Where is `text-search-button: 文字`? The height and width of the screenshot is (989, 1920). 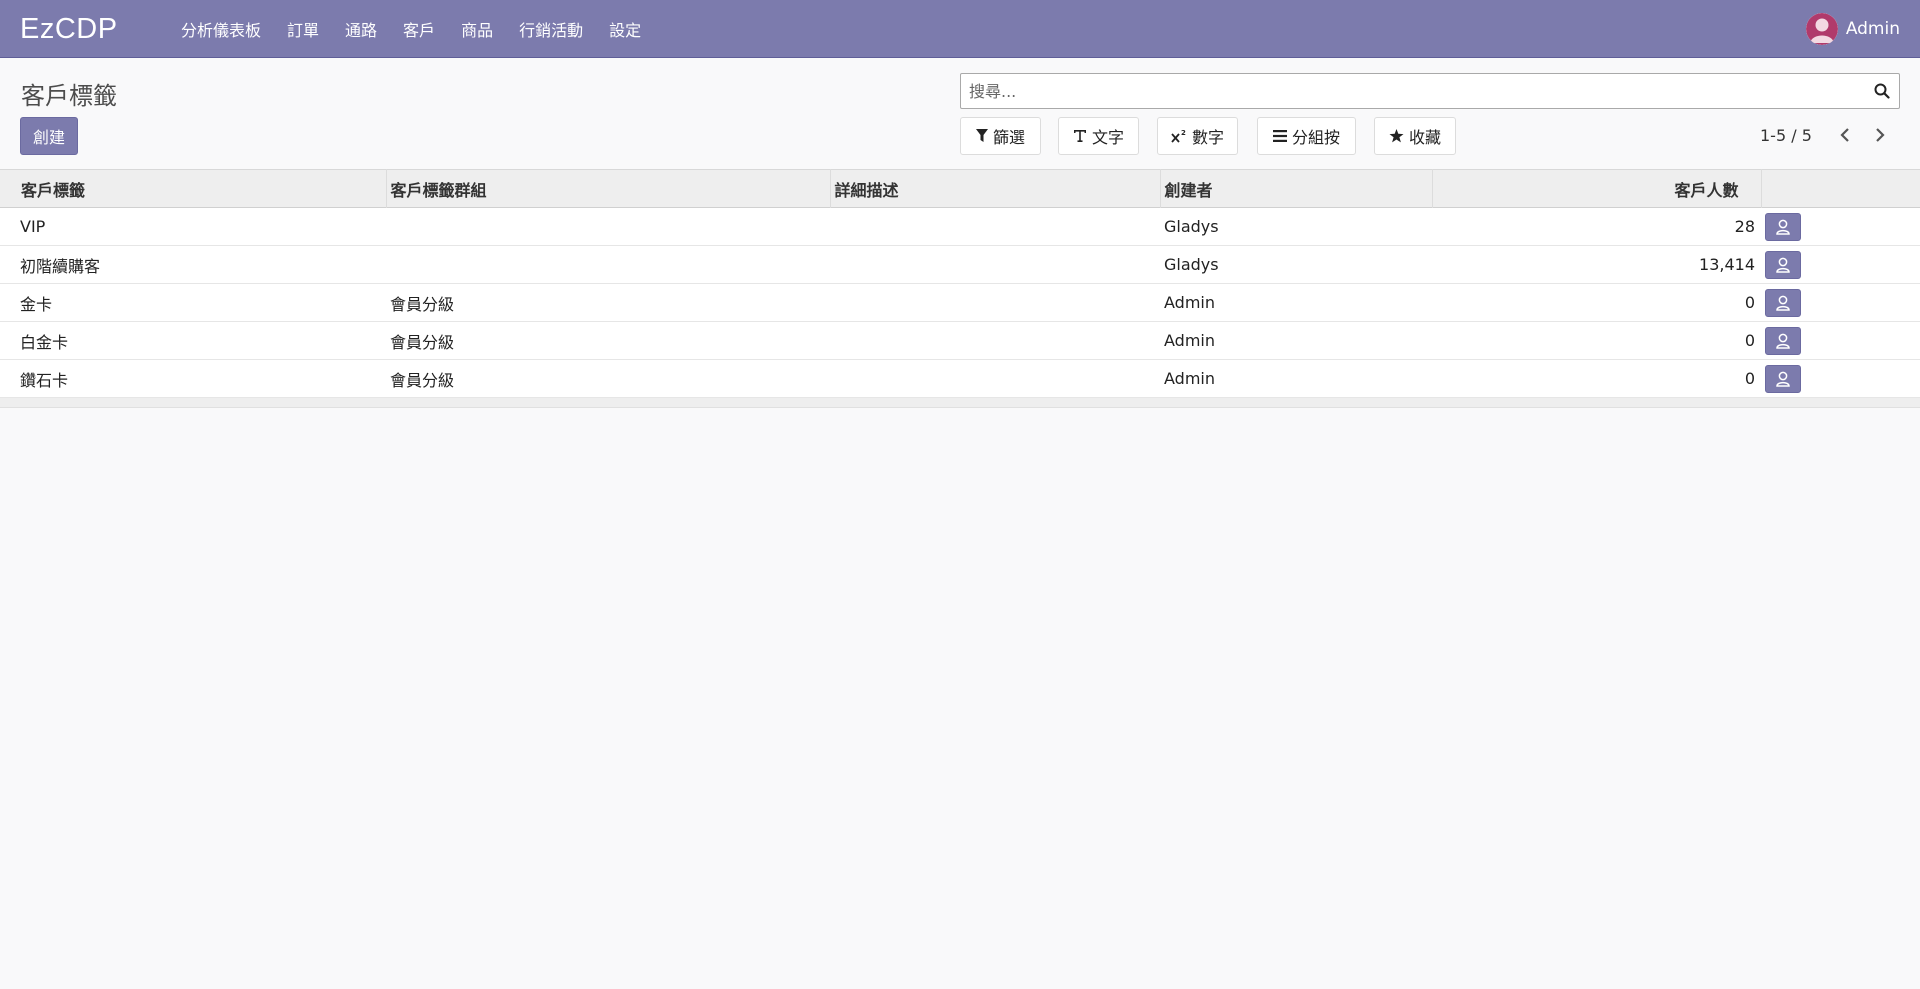
text-search-button: 文字 is located at coordinates (1098, 136).